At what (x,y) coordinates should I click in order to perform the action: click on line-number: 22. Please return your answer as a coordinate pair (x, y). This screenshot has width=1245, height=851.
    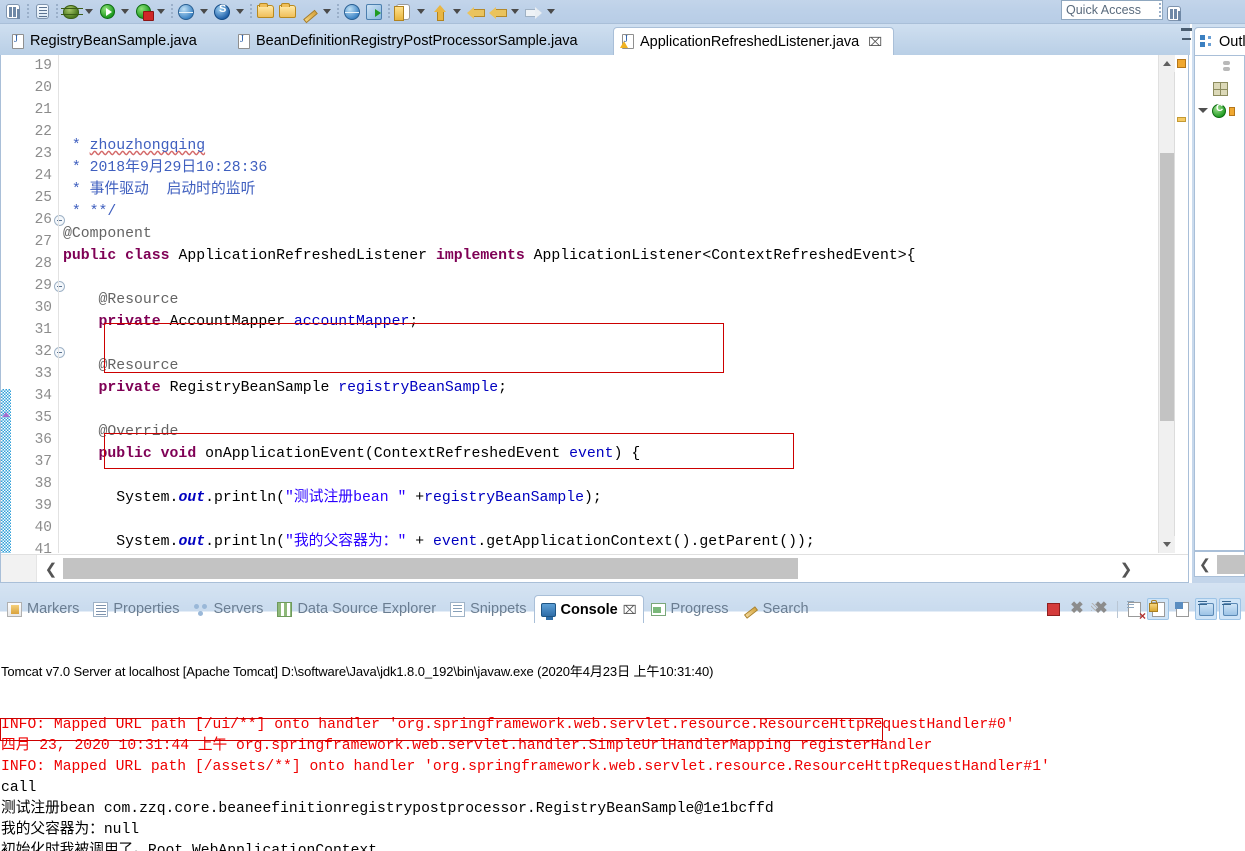
    Looking at the image, I should click on (43, 132).